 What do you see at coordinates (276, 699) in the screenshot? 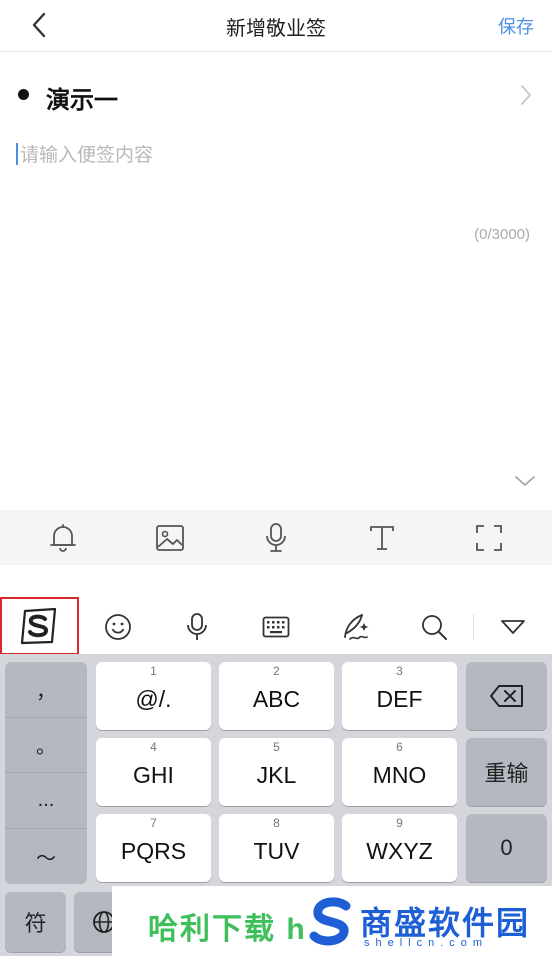
I see `key-label: ABC` at bounding box center [276, 699].